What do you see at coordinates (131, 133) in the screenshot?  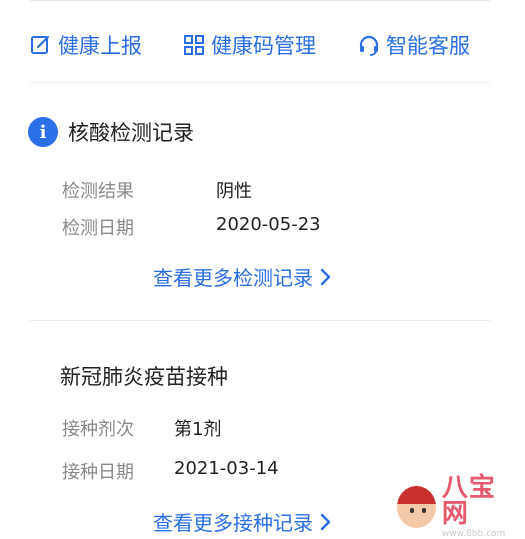 I see `nucleic-test-title: 核酸检测记录` at bounding box center [131, 133].